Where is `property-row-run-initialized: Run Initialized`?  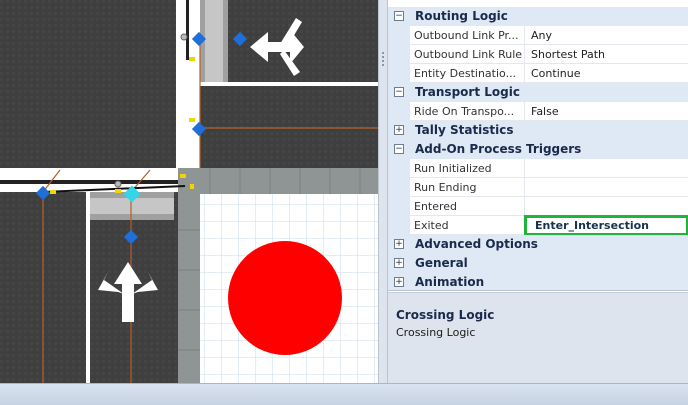 property-row-run-initialized: Run Initialized is located at coordinates (538, 168).